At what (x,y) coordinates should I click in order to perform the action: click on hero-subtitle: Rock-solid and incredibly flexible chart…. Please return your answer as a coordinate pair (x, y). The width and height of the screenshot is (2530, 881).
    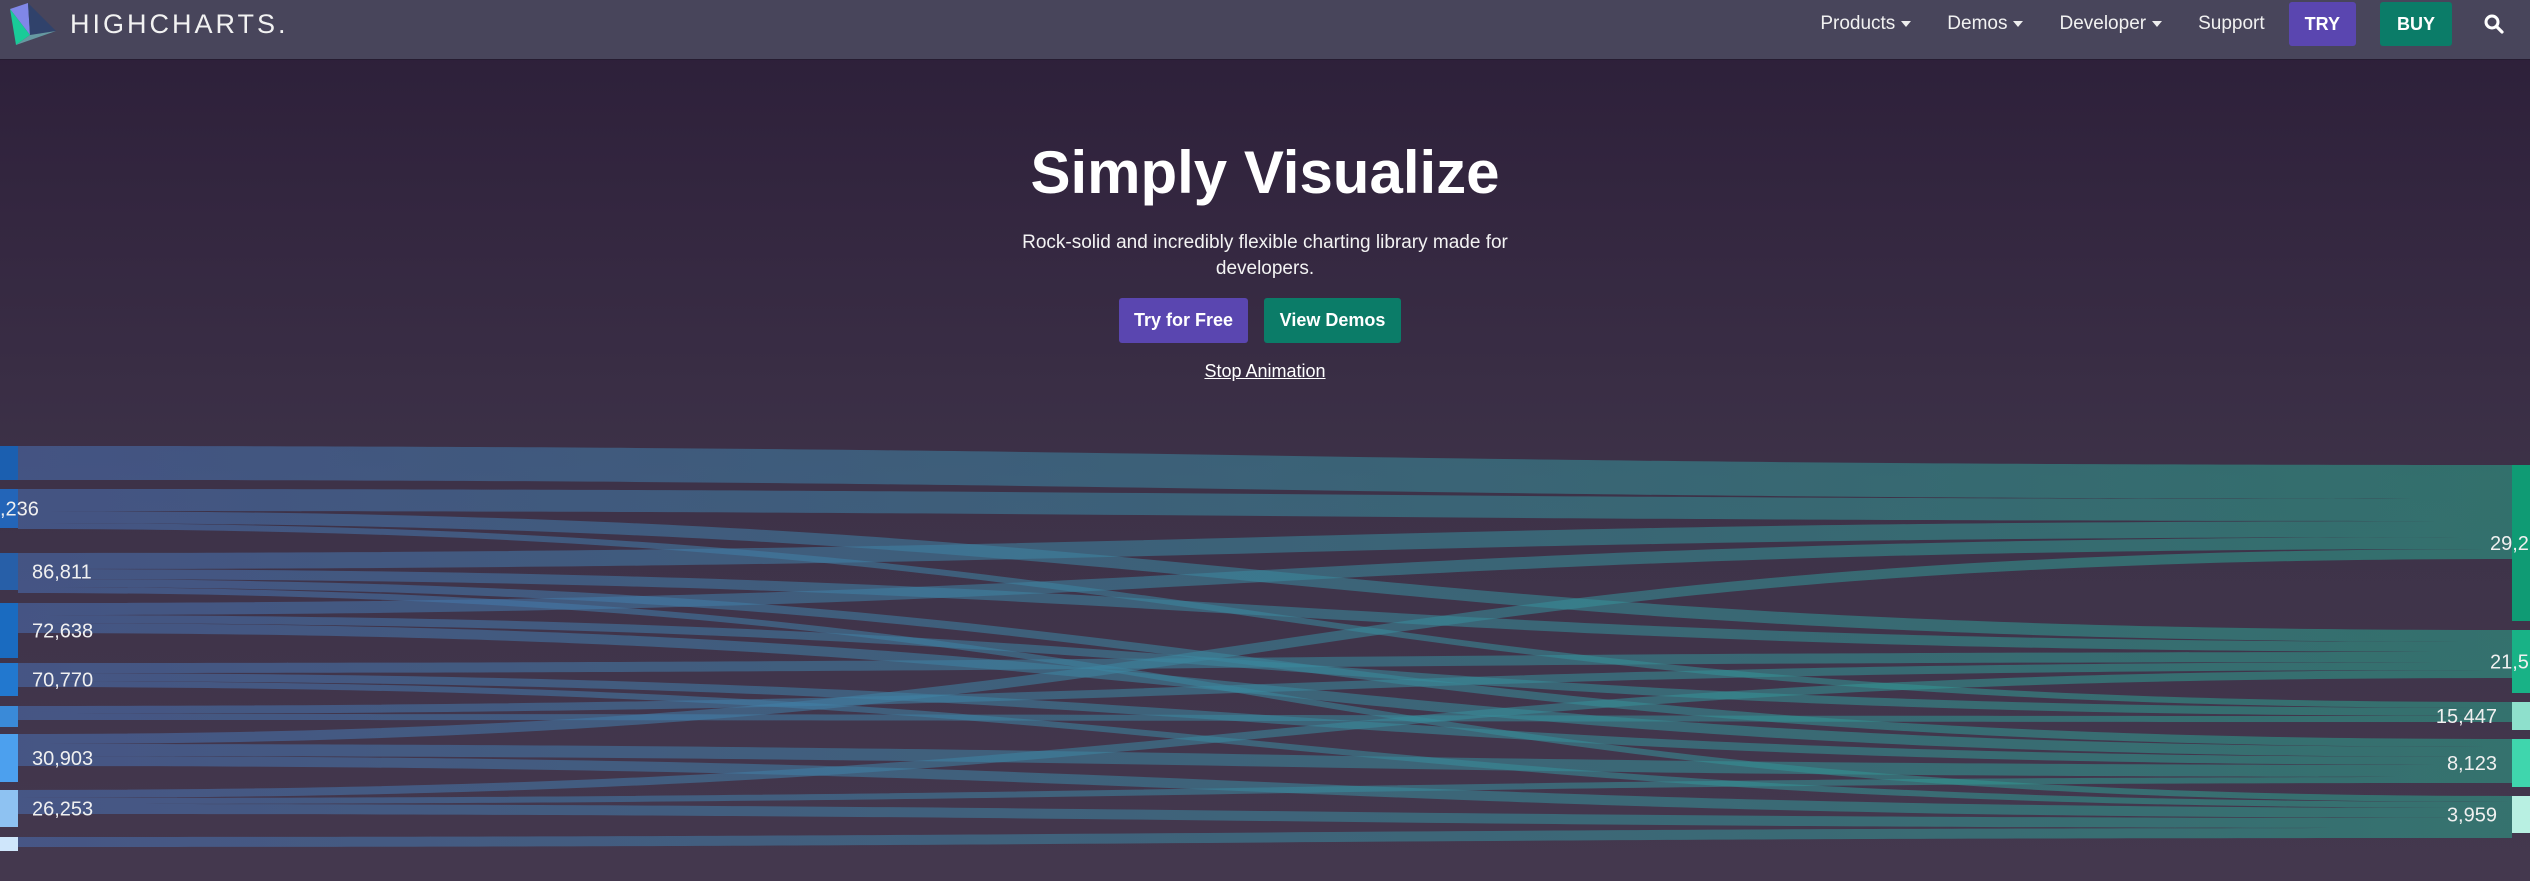
    Looking at the image, I should click on (1265, 255).